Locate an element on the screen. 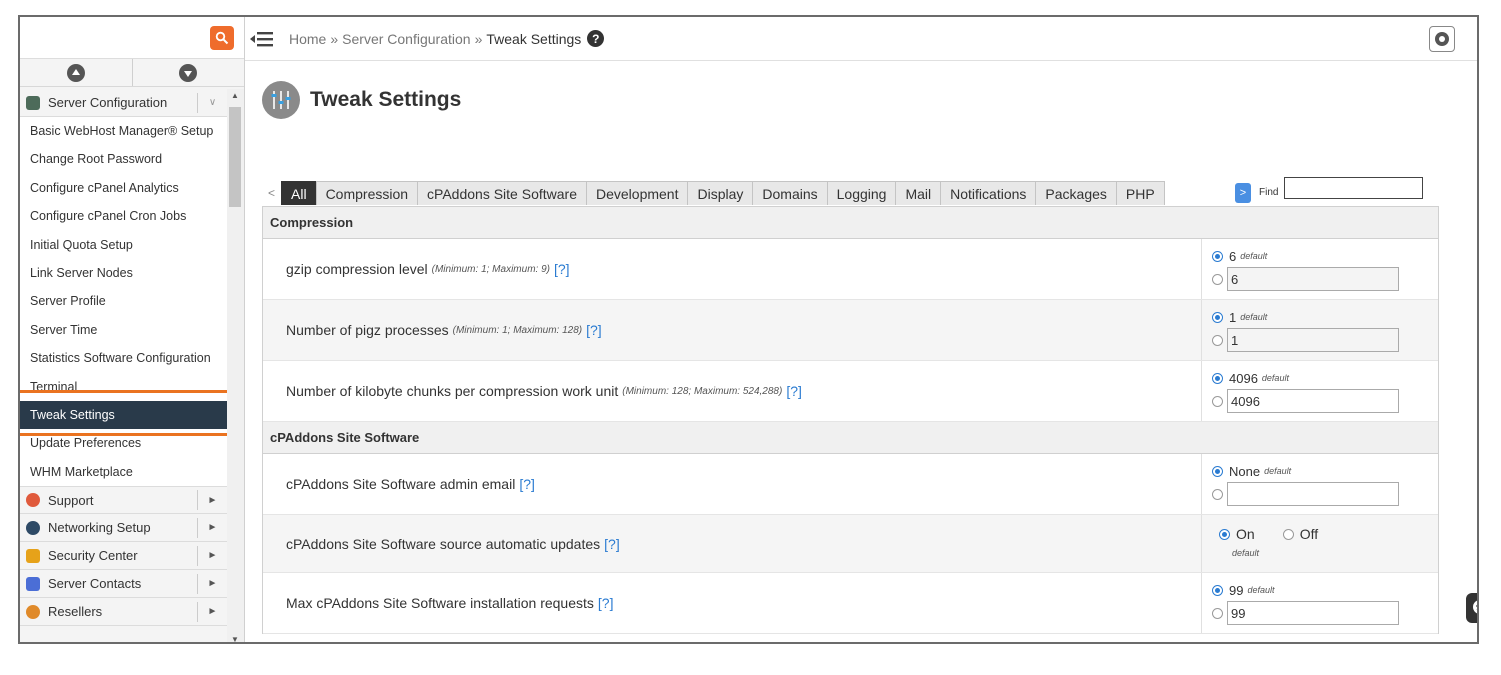 The width and height of the screenshot is (1501, 675). setting-control: 99 default is located at coordinates (1319, 603).